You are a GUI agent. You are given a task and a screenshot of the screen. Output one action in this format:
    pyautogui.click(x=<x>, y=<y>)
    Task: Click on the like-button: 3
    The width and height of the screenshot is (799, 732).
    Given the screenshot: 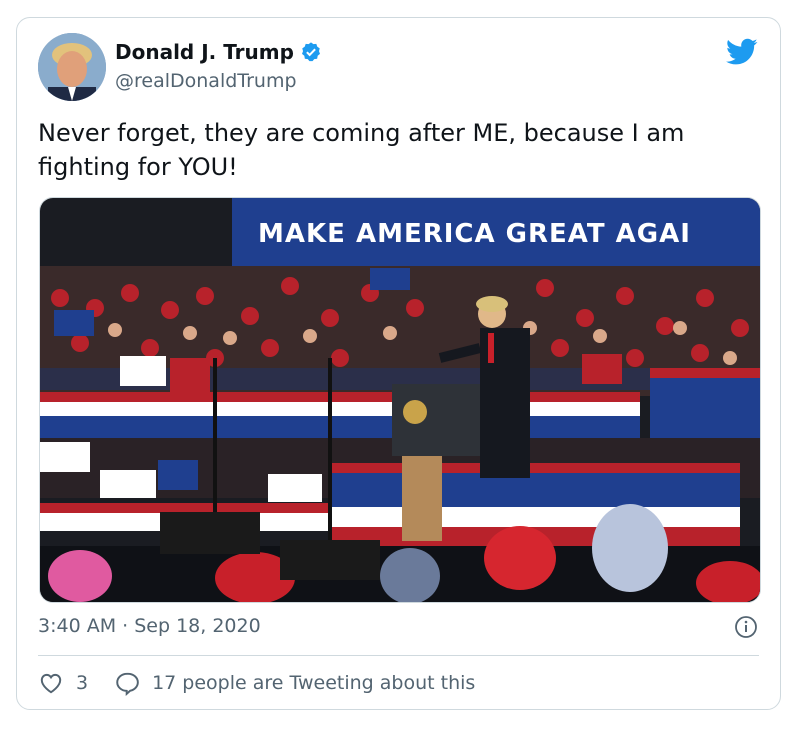 What is the action you would take?
    pyautogui.click(x=63, y=683)
    